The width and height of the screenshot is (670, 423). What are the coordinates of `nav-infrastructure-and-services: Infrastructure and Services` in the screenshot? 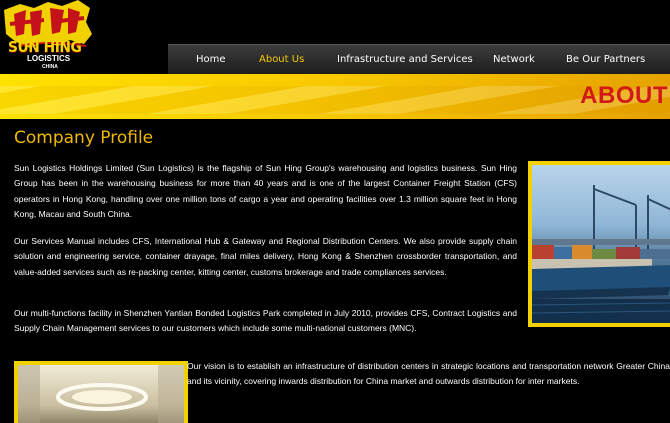 It's located at (405, 60).